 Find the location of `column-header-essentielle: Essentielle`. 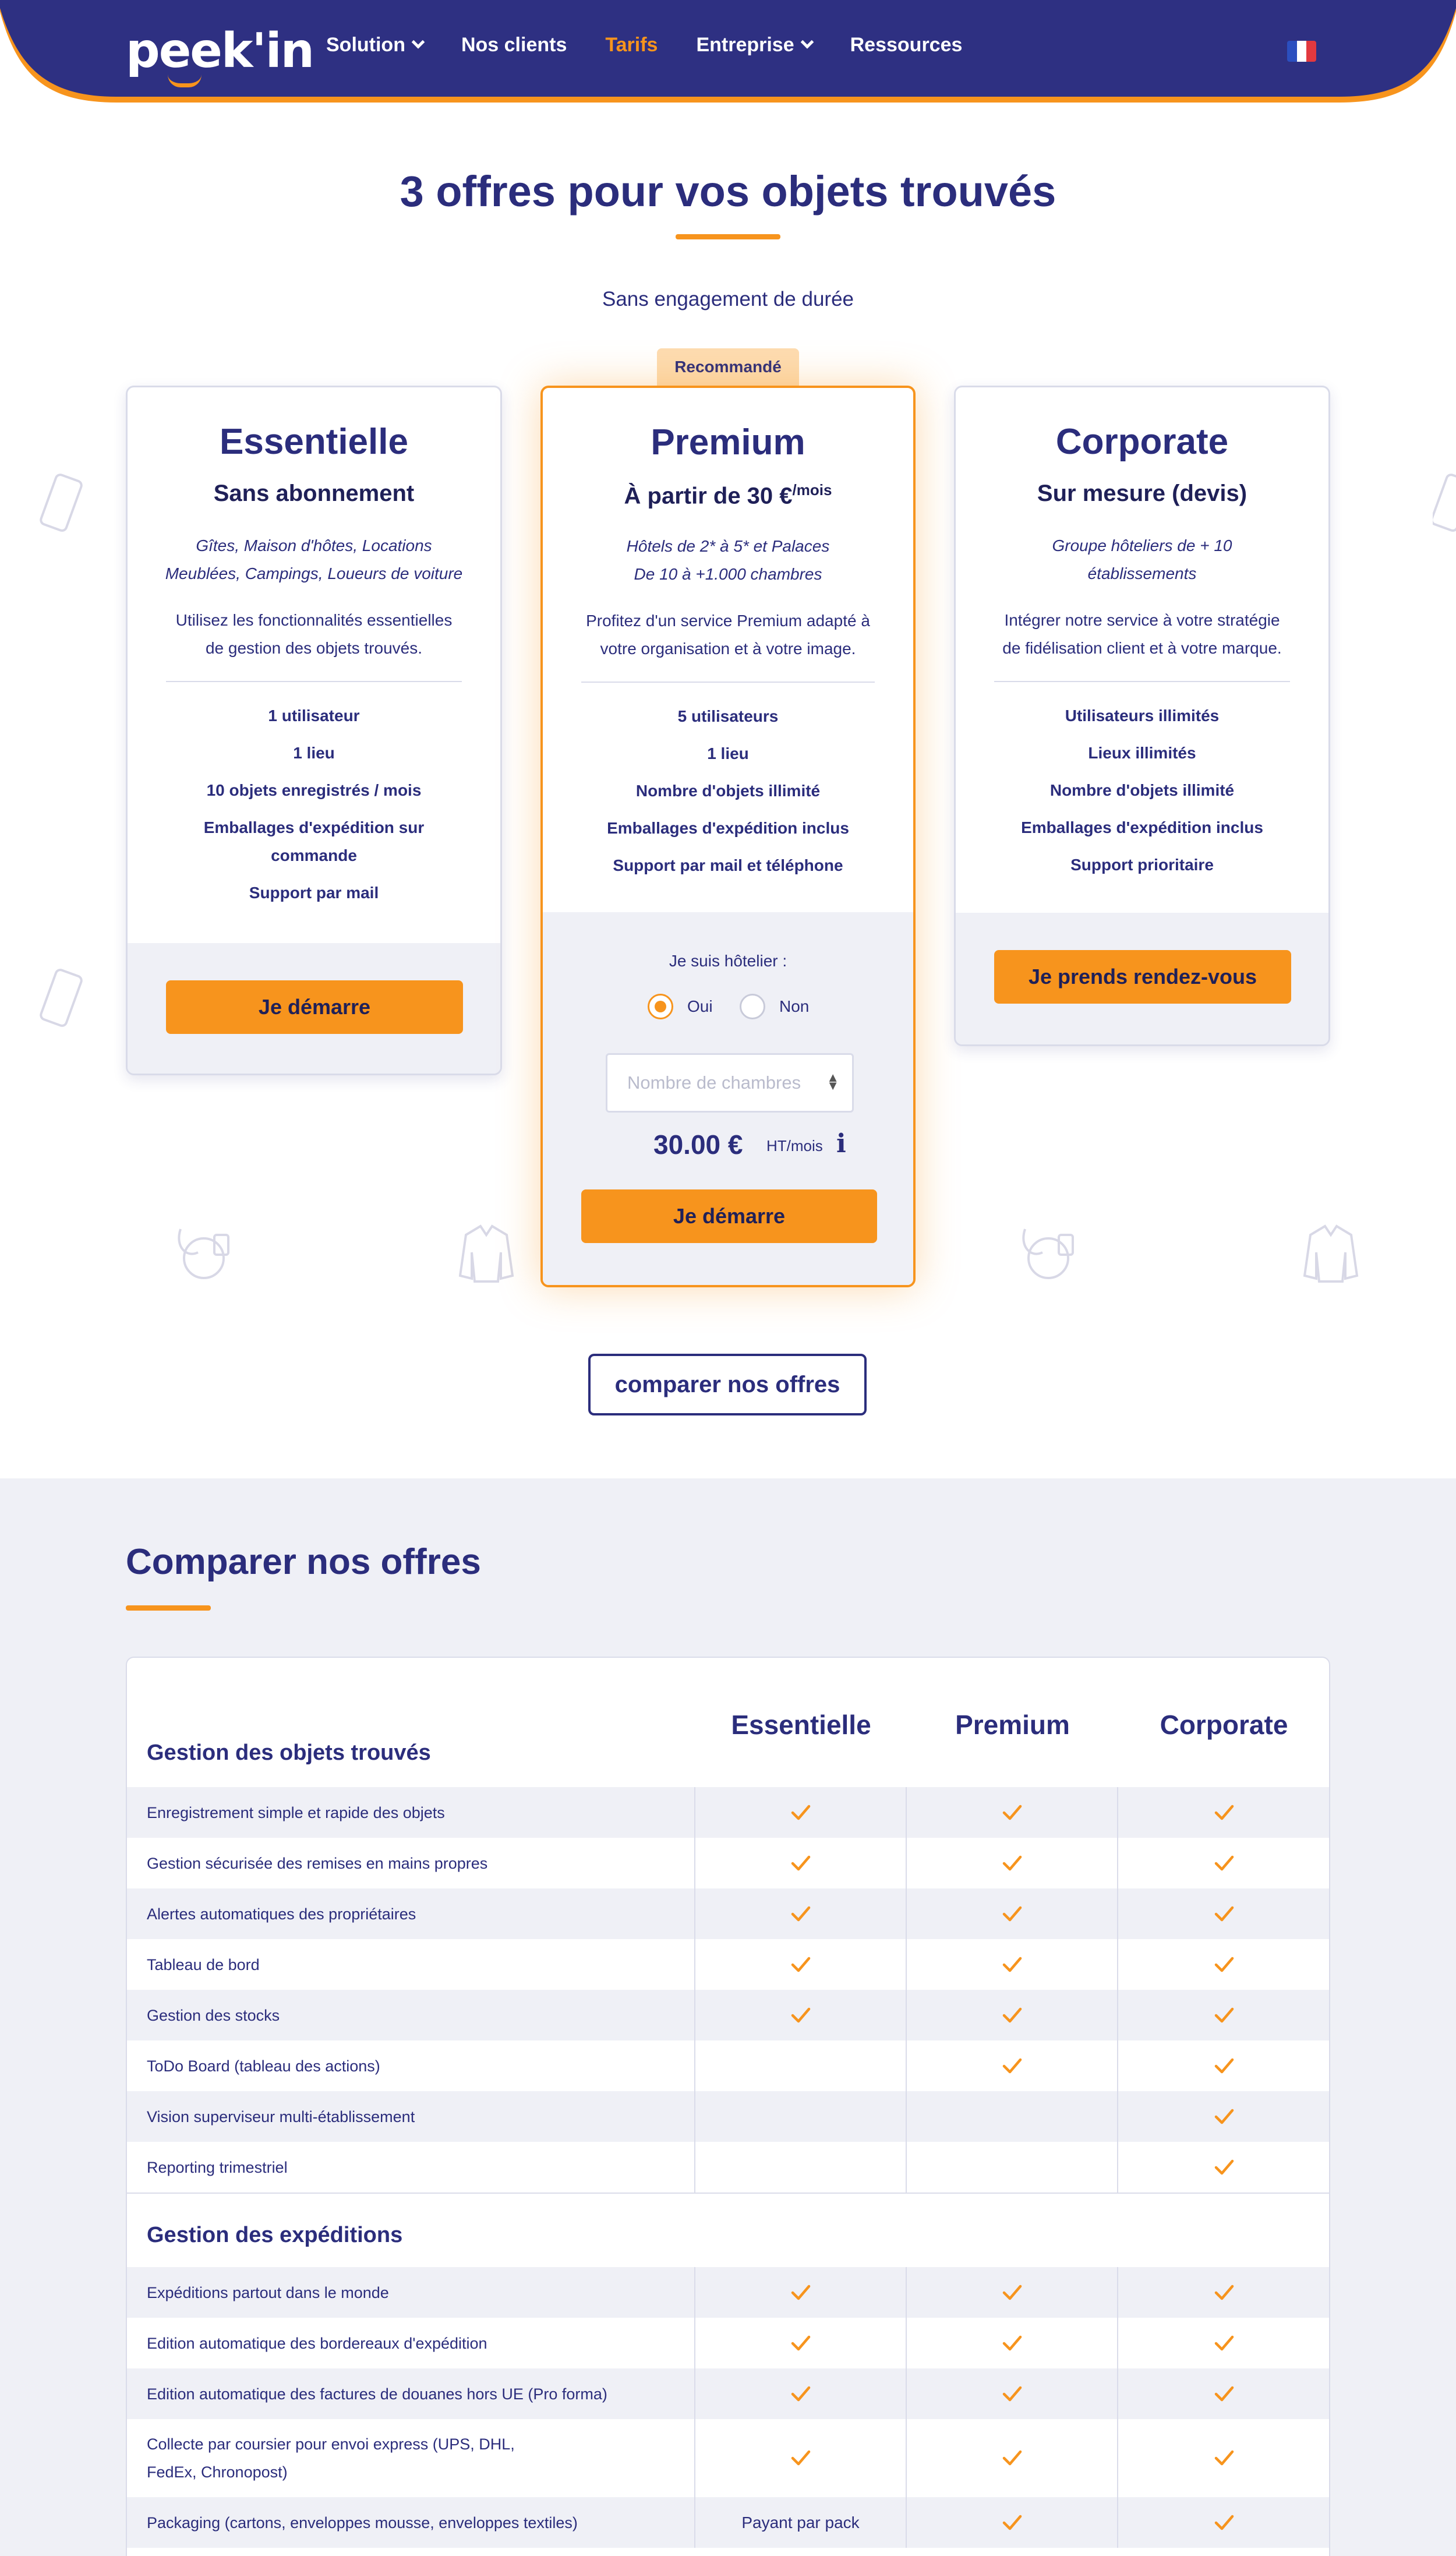

column-header-essentielle: Essentielle is located at coordinates (801, 1725).